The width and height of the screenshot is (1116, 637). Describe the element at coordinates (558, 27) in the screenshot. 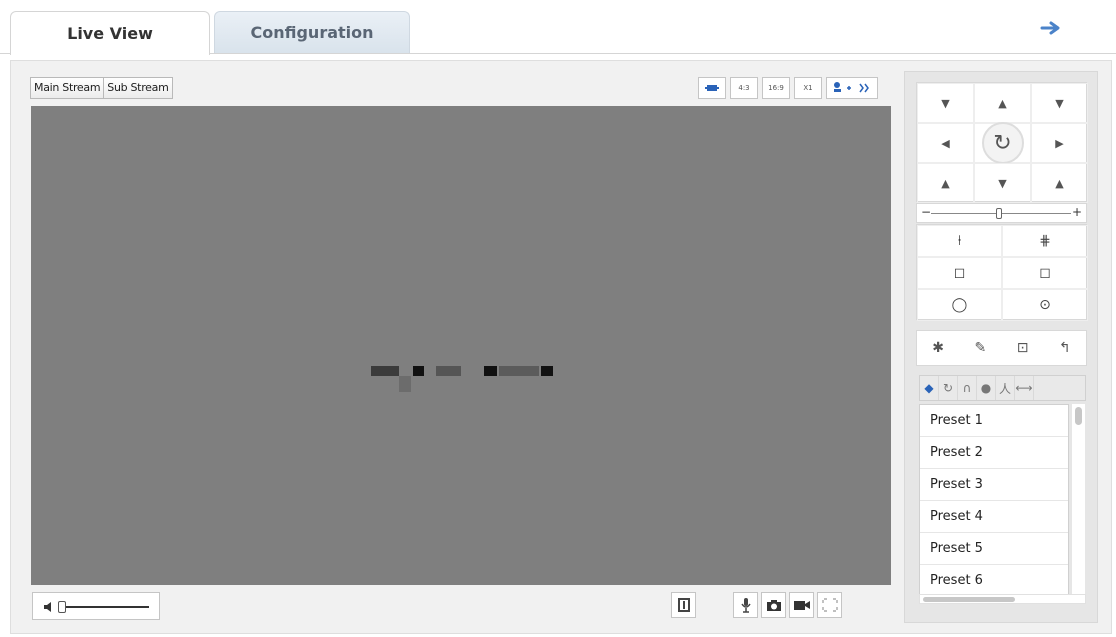

I see `top-navigation: Live View Configuration` at that location.